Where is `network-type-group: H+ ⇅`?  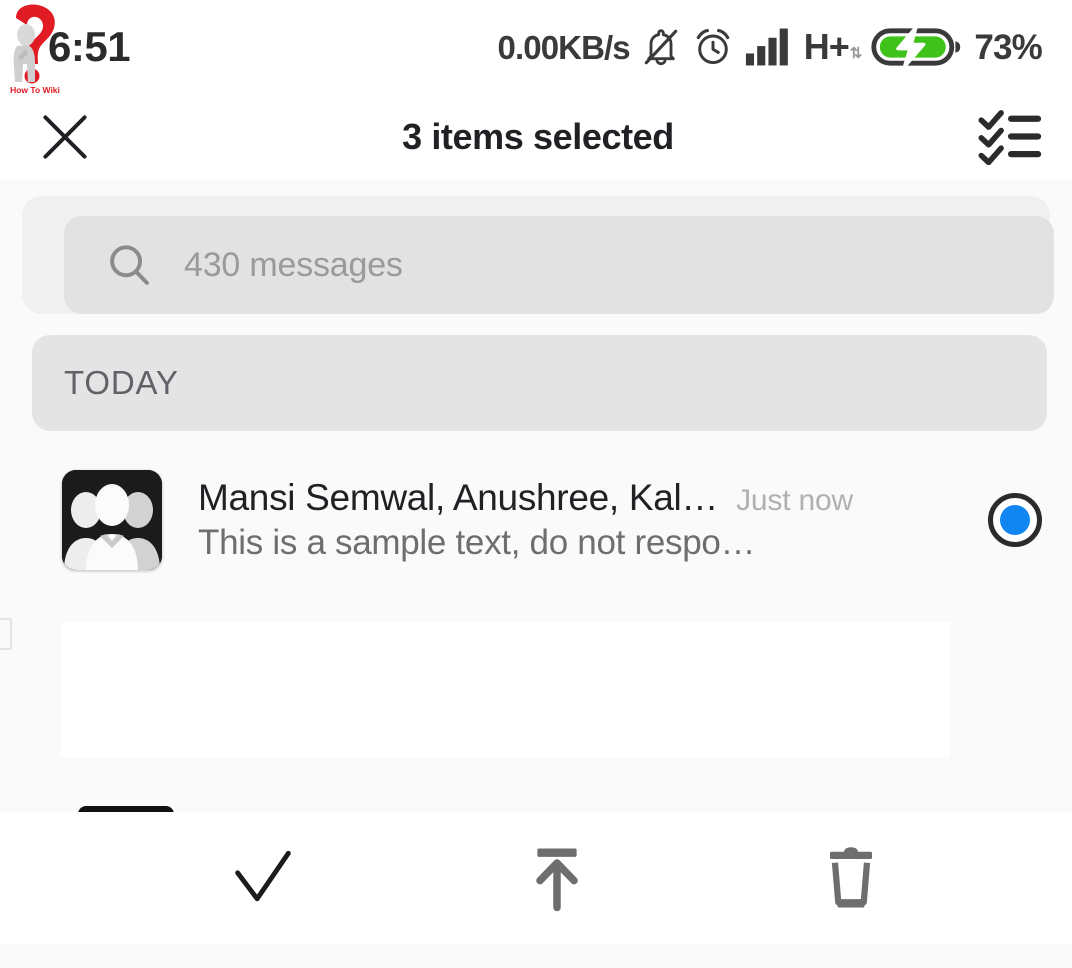
network-type-group: H+ ⇅ is located at coordinates (833, 46).